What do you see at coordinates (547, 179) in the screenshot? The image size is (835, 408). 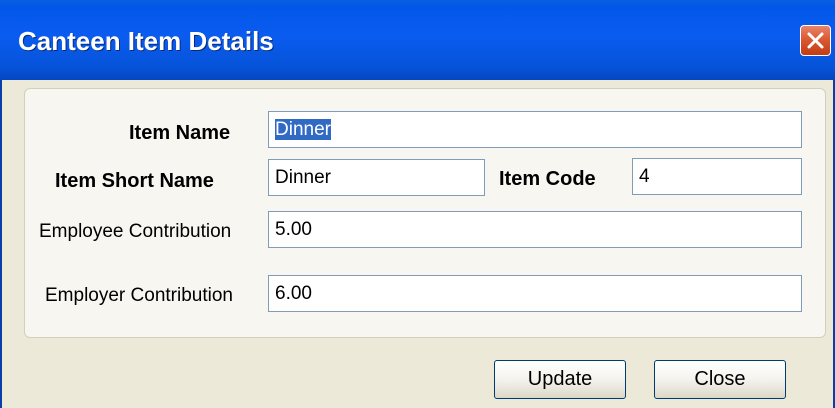 I see `item-code-label: Item Code` at bounding box center [547, 179].